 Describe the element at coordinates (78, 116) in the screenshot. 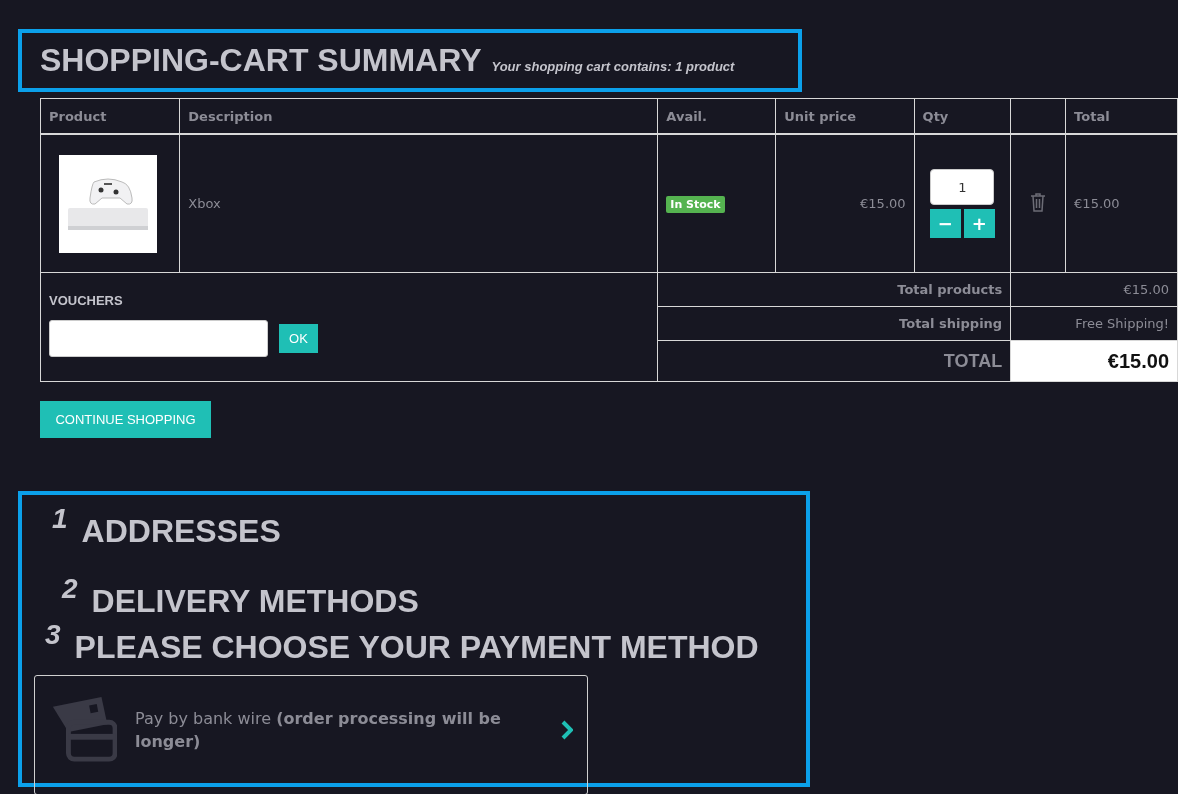

I see `column-header: Product` at that location.